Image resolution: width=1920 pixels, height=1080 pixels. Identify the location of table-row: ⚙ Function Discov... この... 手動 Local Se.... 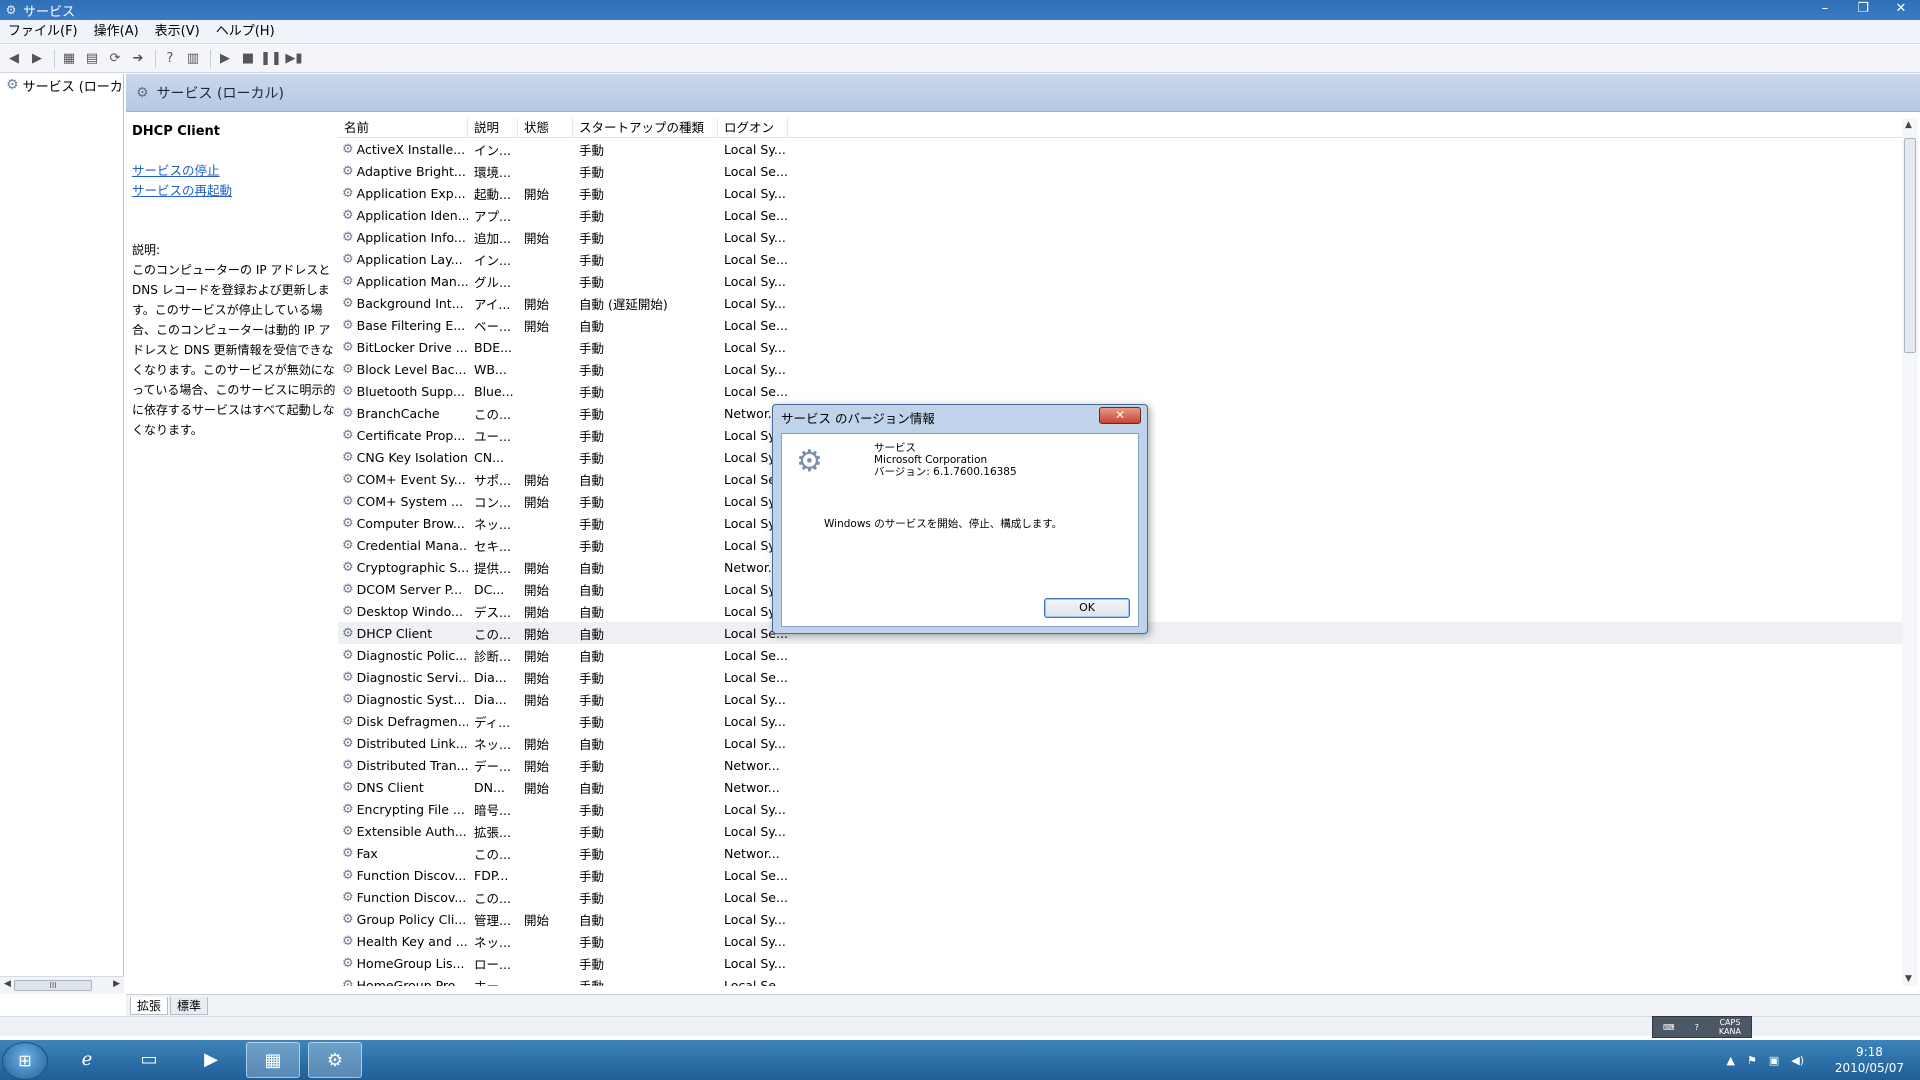
(1122, 897).